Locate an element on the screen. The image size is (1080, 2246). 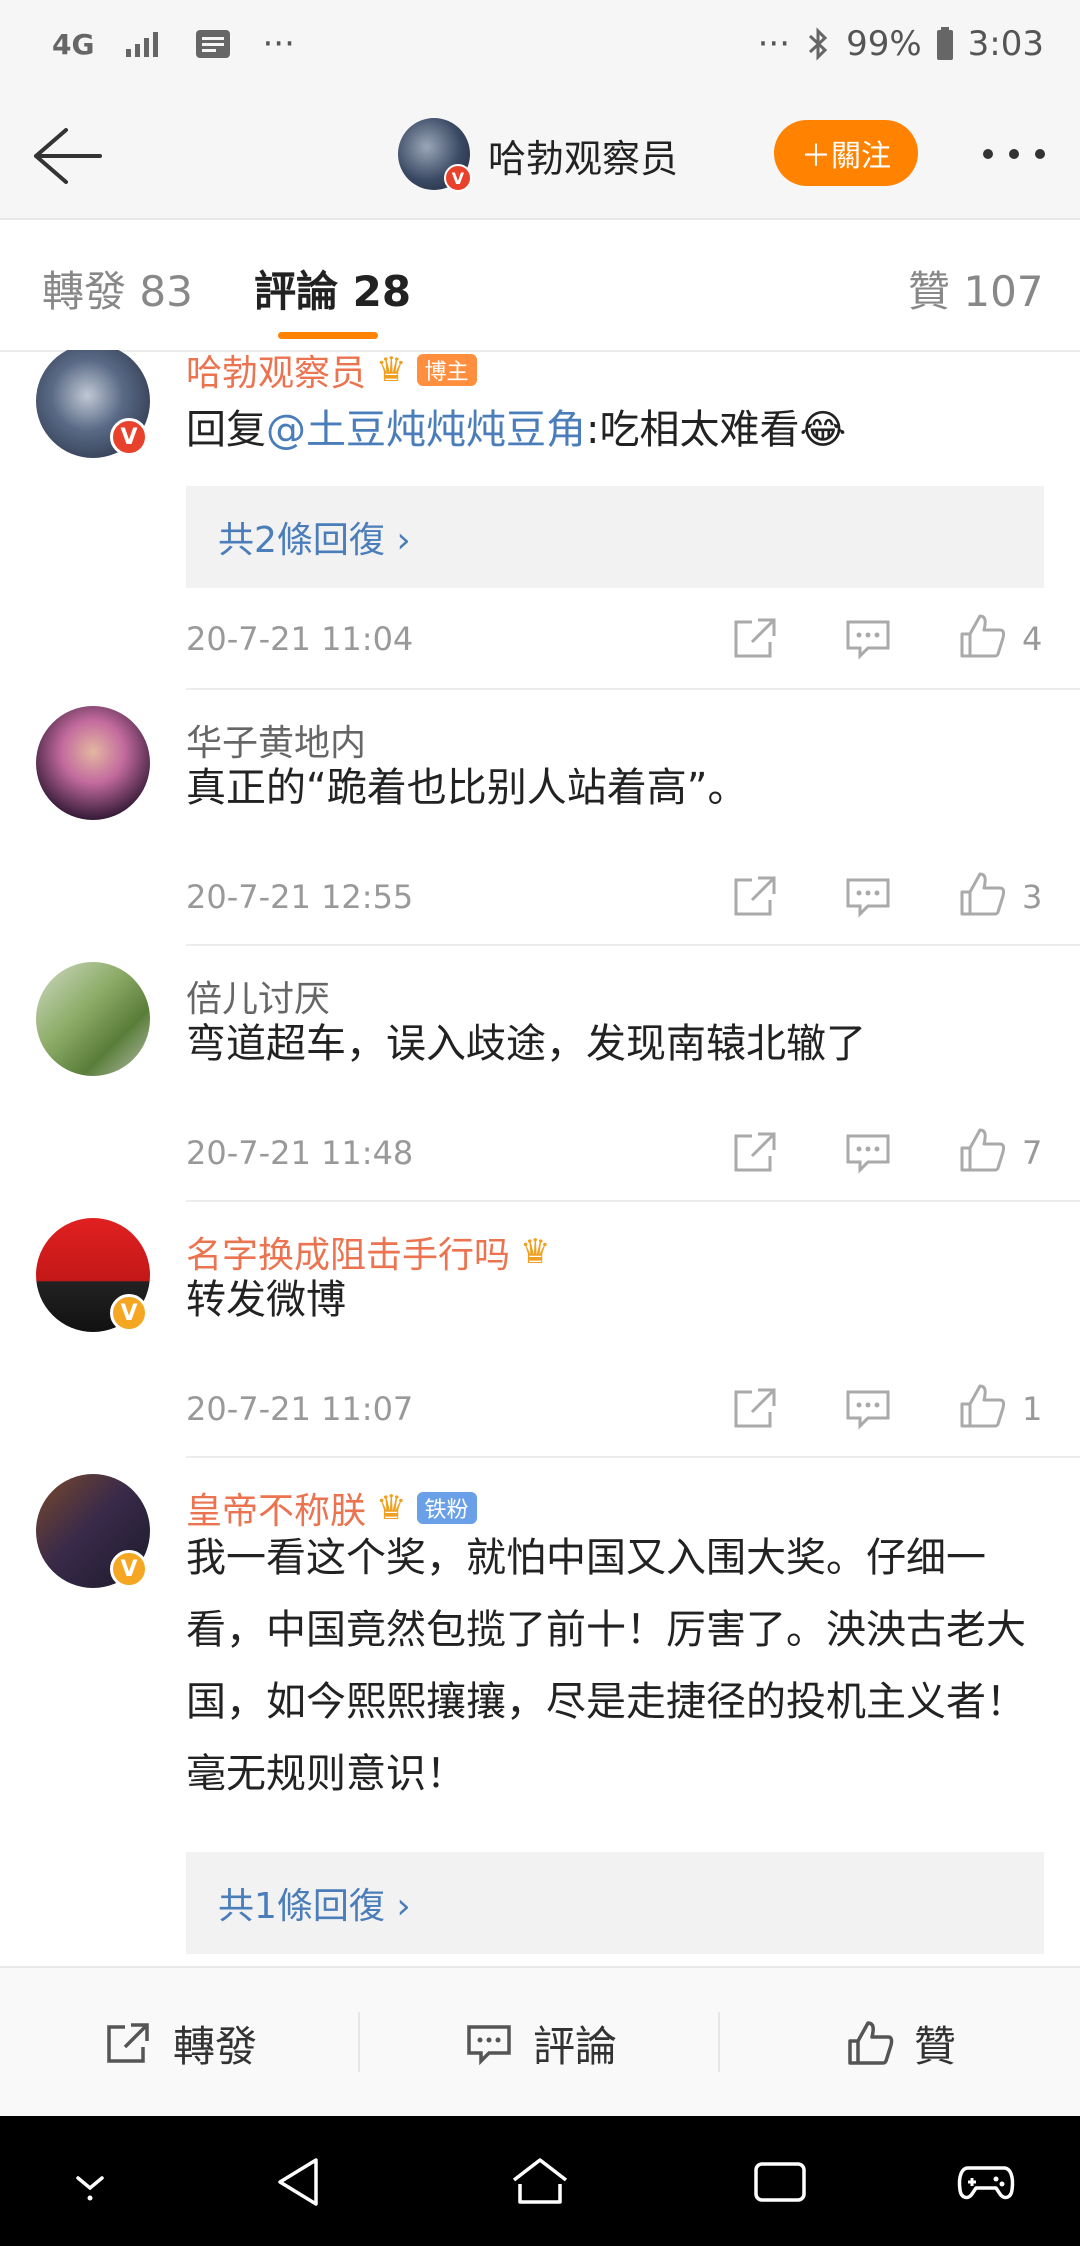
repost-label: 轉發 is located at coordinates (214, 2046).